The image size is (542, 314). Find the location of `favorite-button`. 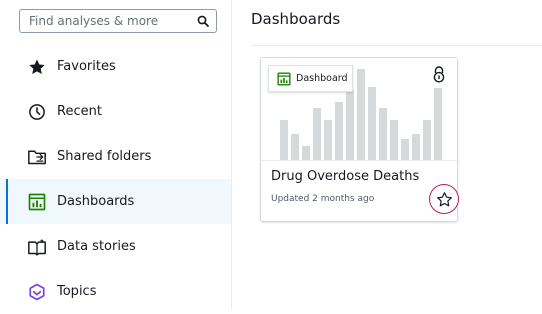

favorite-button is located at coordinates (444, 199).